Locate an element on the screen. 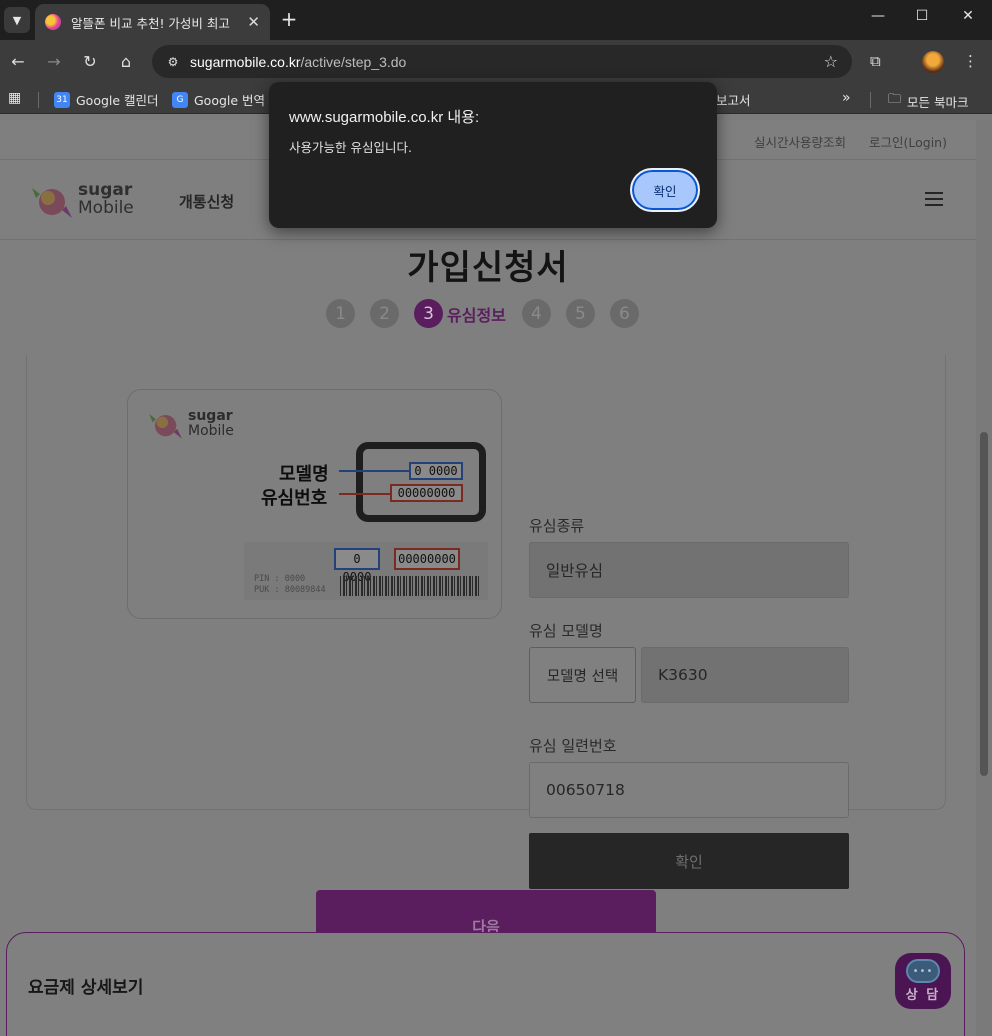 The width and height of the screenshot is (992, 1036). login-link: 로그인(Login) is located at coordinates (908, 141).